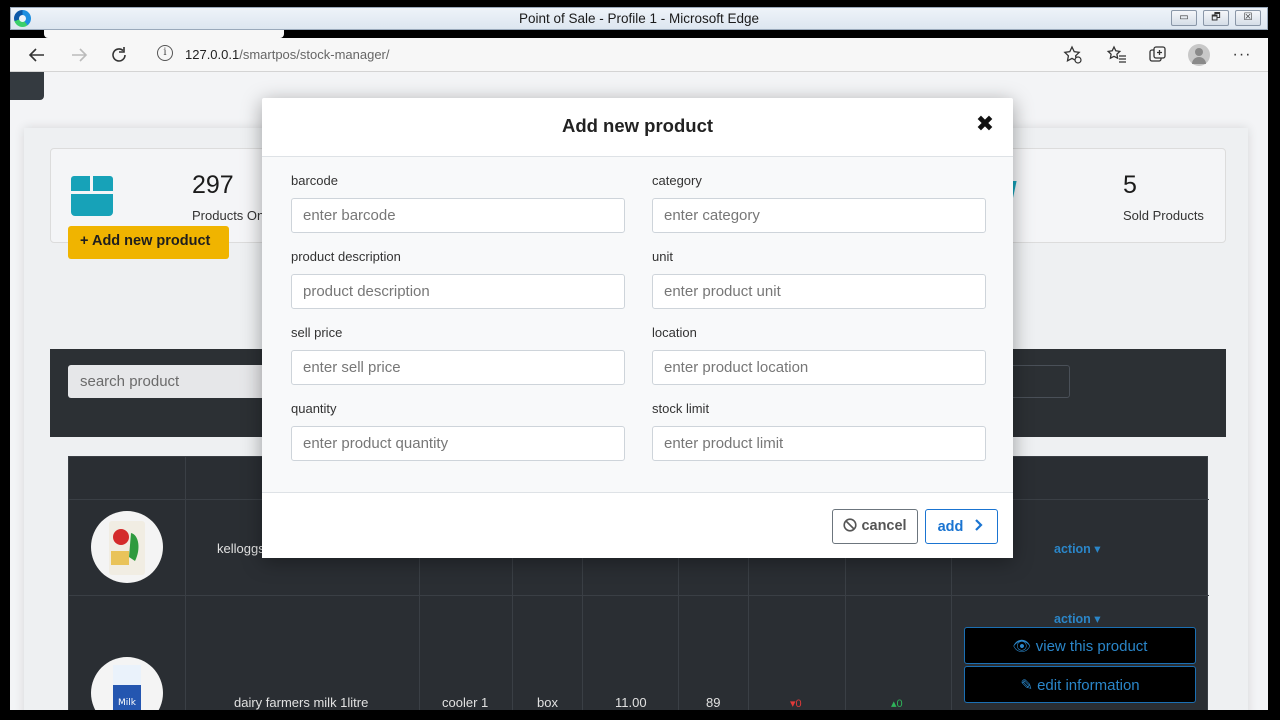  I want to click on plus-icon: +, so click(86, 241).